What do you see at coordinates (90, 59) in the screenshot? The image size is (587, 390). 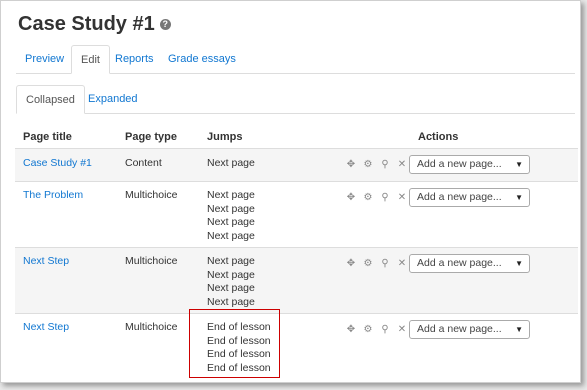 I see `tab-edit: Edit` at bounding box center [90, 59].